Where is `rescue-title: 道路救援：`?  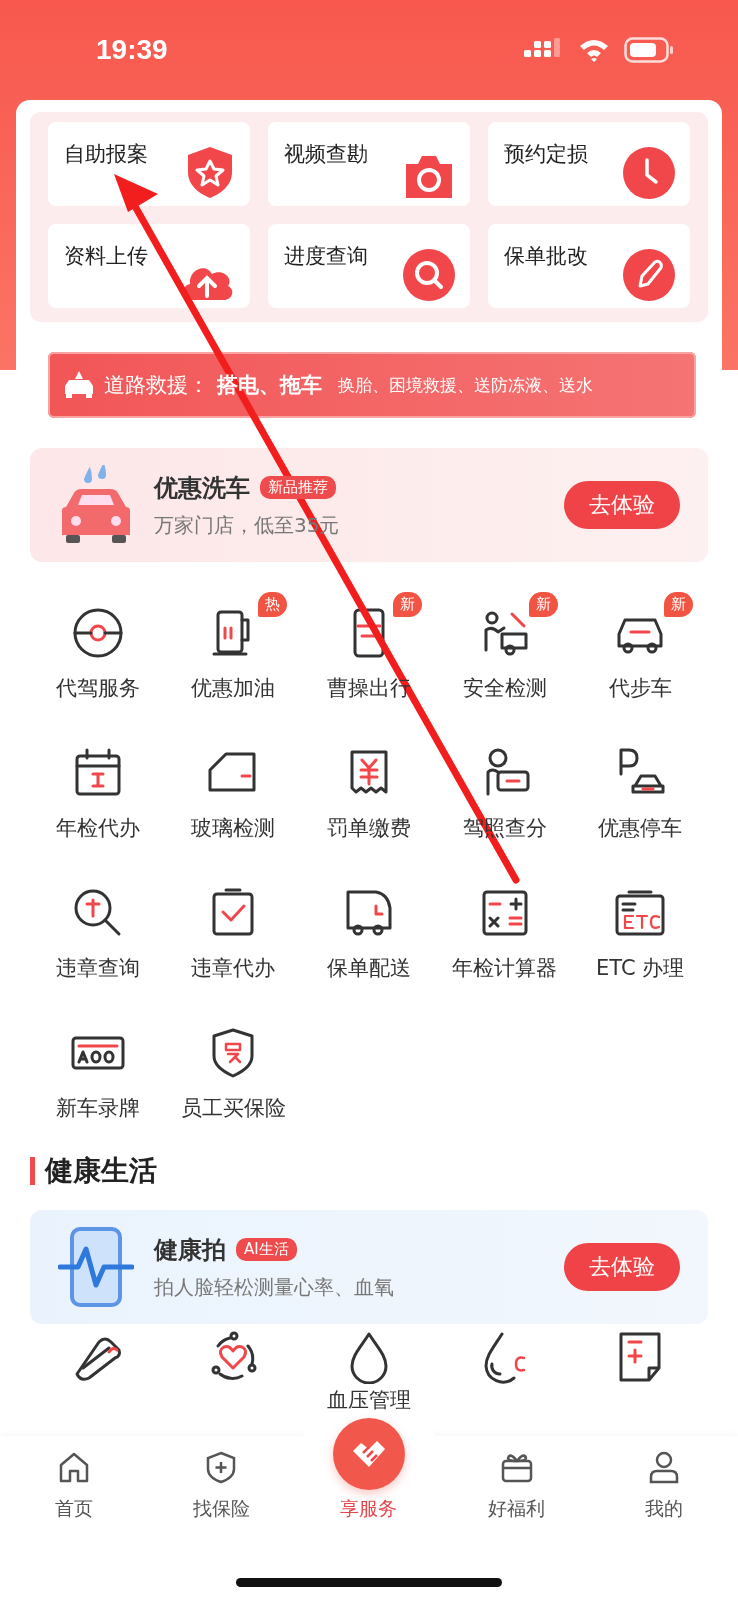
rescue-title: 道路救援： is located at coordinates (156, 385).